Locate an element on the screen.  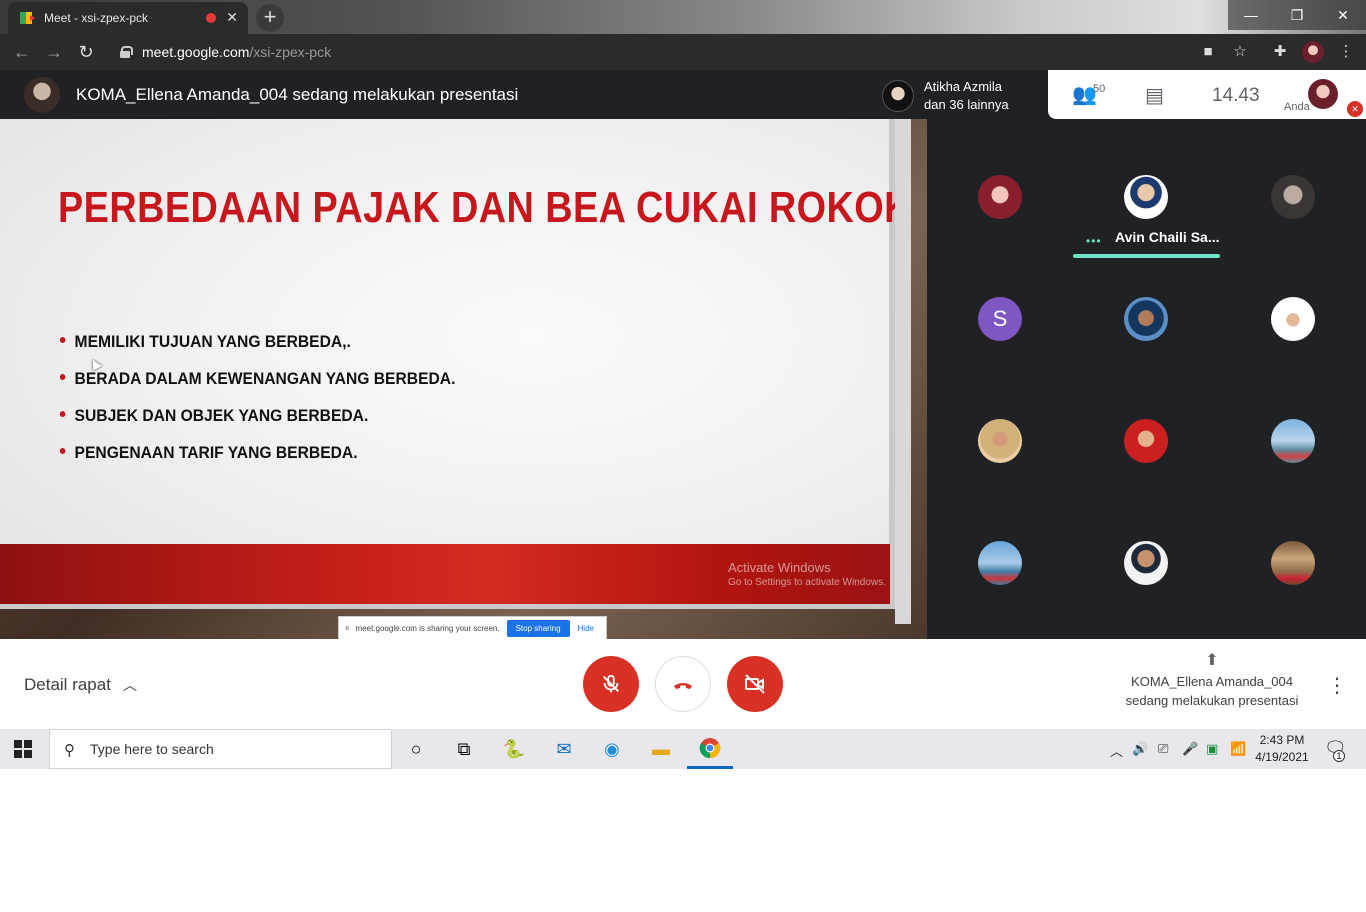
camera-off-button is located at coordinates (755, 684).